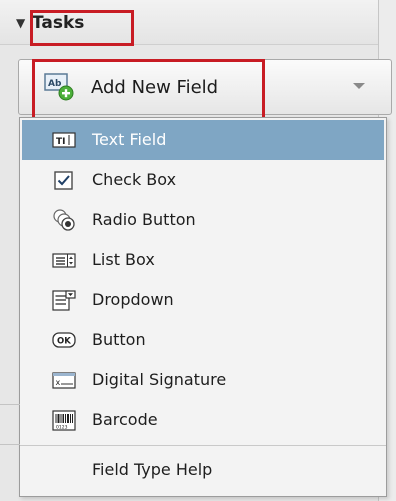  Describe the element at coordinates (203, 340) in the screenshot. I see `menu-item-button: OK Button` at that location.